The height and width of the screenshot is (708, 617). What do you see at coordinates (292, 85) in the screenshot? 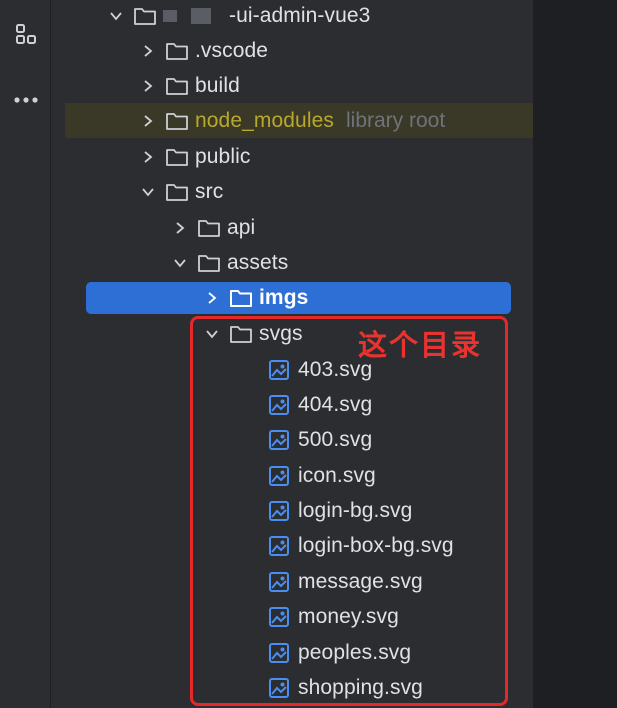
I see `tree-row-build: build` at bounding box center [292, 85].